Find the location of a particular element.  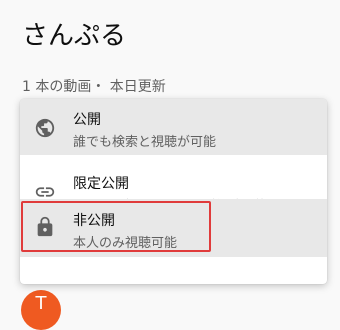

menu-item-label: 公開 is located at coordinates (87, 120).